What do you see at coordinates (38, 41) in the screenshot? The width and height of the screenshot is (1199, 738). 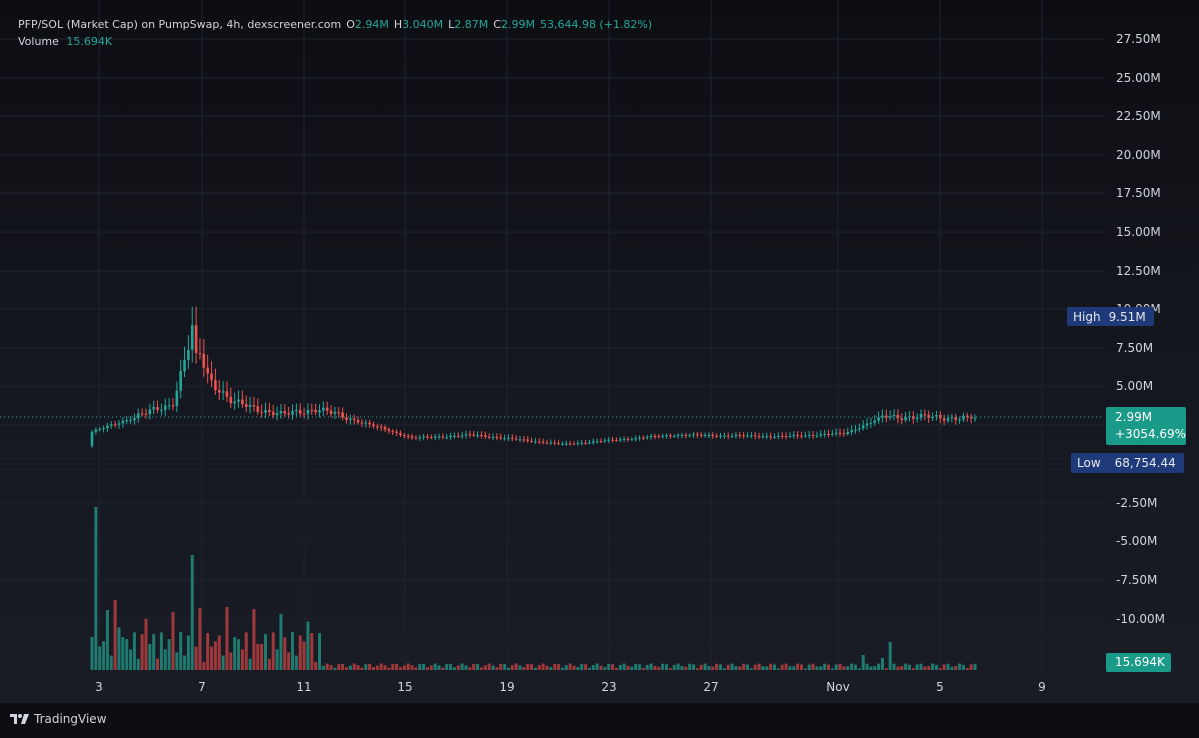 I see `legend-volume-label: Volume` at bounding box center [38, 41].